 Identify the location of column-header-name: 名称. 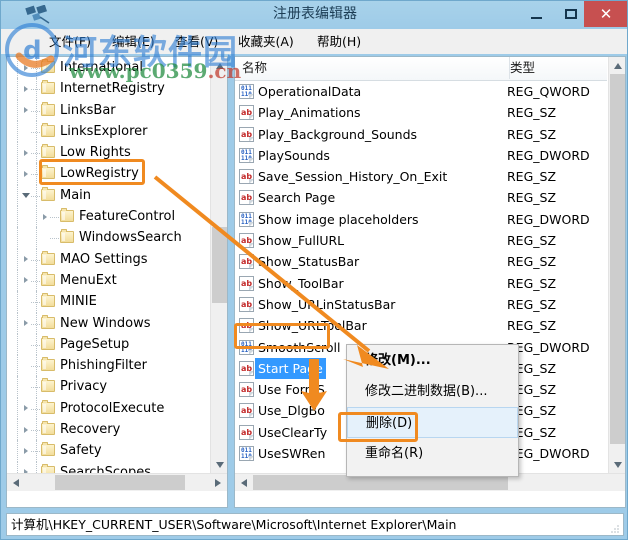
(372, 68).